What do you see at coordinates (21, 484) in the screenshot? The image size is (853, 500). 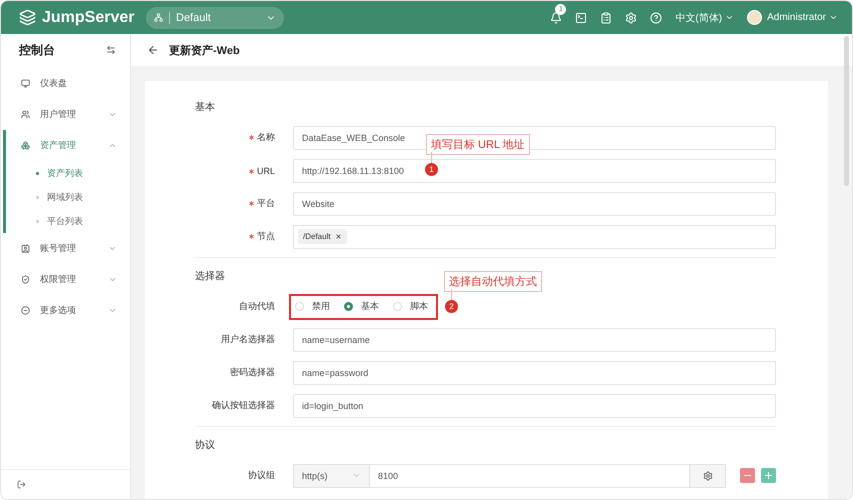 I see `logout-icon` at bounding box center [21, 484].